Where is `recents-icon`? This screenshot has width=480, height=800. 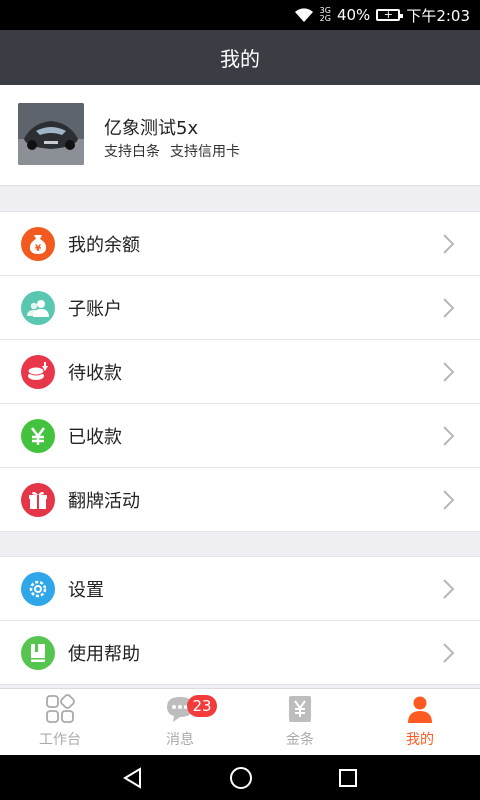 recents-icon is located at coordinates (348, 778).